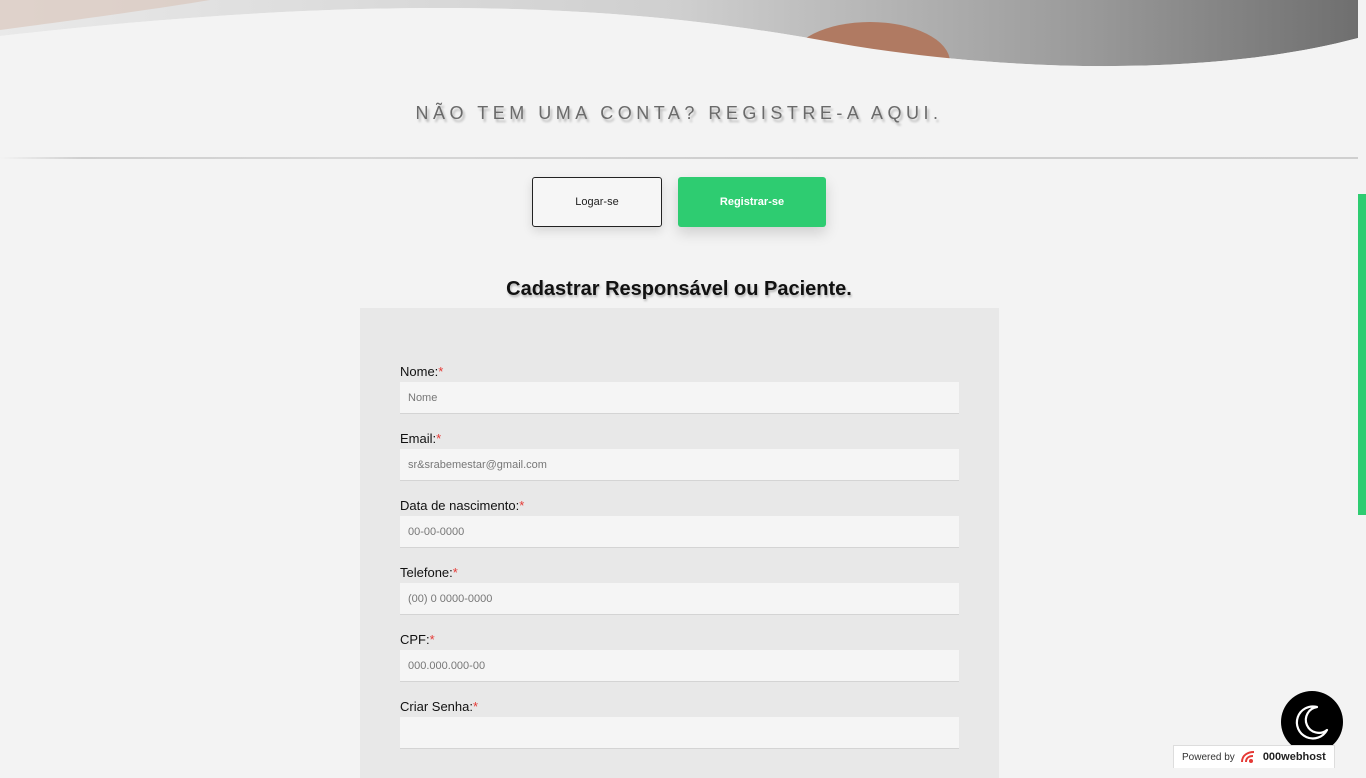 The width and height of the screenshot is (1366, 778). I want to click on password-input, so click(679, 733).